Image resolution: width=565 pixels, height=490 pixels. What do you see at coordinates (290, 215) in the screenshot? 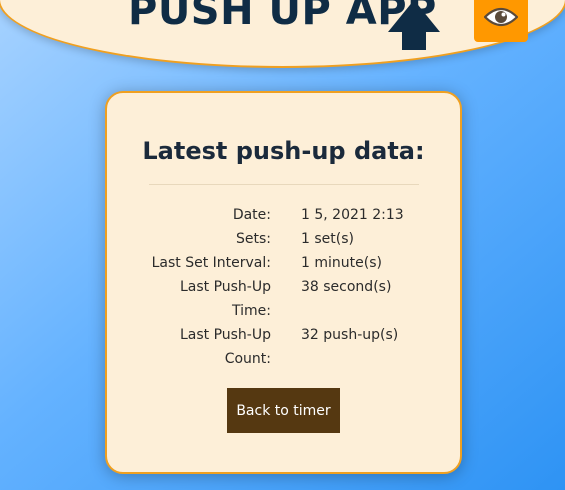
I see `table-row: Date: 1 5, 2021 2:13` at bounding box center [290, 215].